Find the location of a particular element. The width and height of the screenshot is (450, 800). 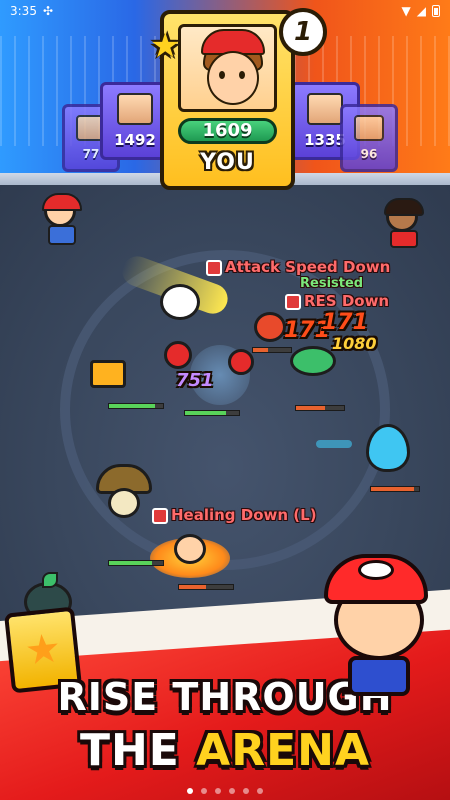

promo-line2-prefix: THE is located at coordinates (138, 750).